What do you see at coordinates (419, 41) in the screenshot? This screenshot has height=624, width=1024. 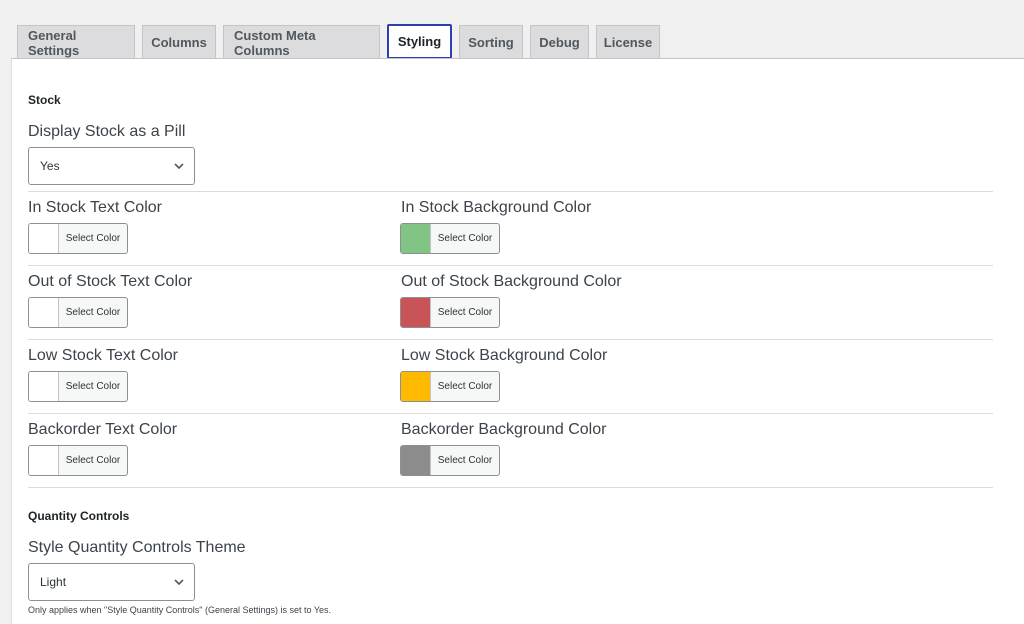 I see `tab-styling: Styling` at bounding box center [419, 41].